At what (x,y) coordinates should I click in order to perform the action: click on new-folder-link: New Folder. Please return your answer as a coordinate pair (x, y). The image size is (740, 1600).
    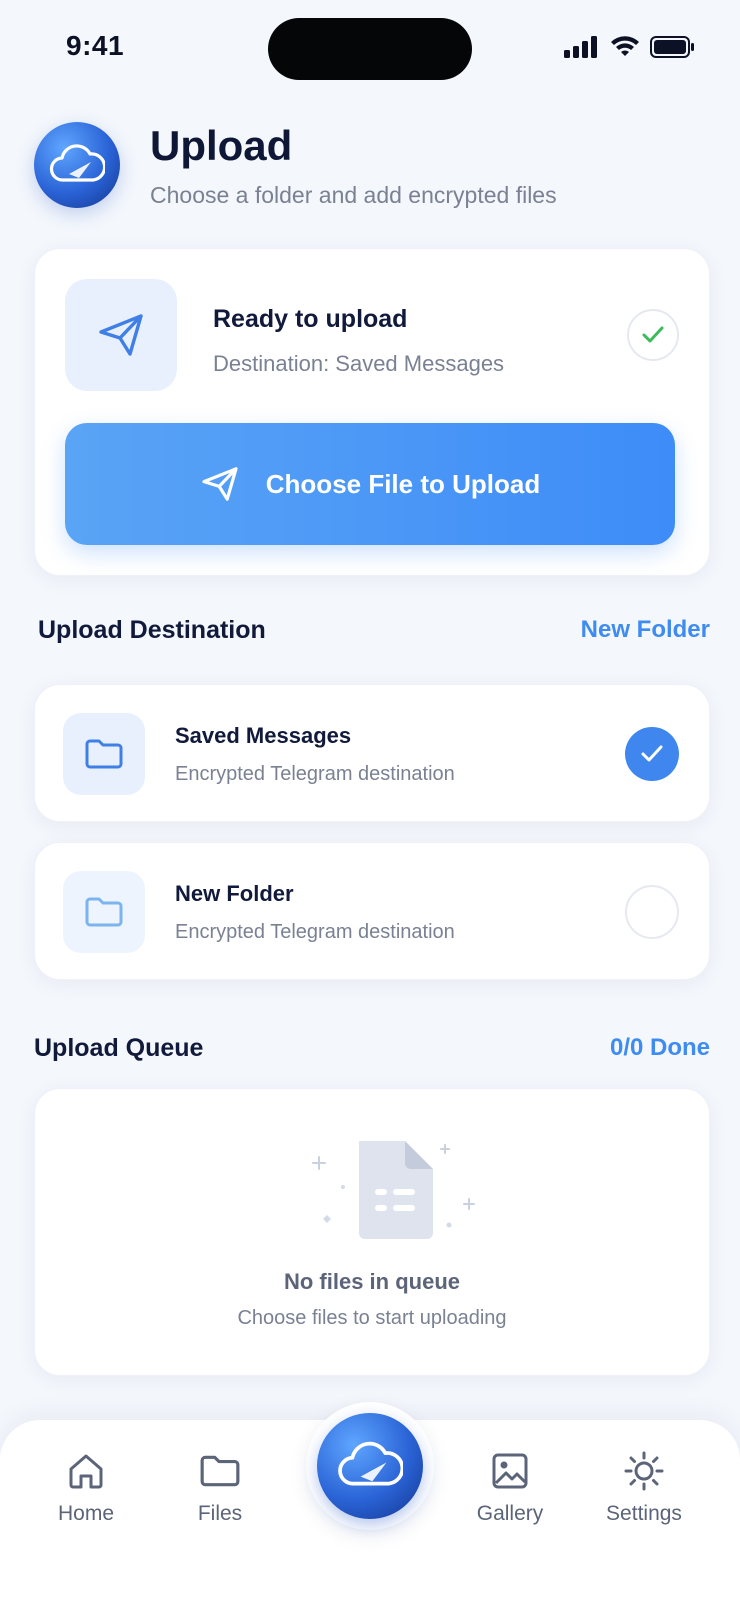
    Looking at the image, I should click on (645, 630).